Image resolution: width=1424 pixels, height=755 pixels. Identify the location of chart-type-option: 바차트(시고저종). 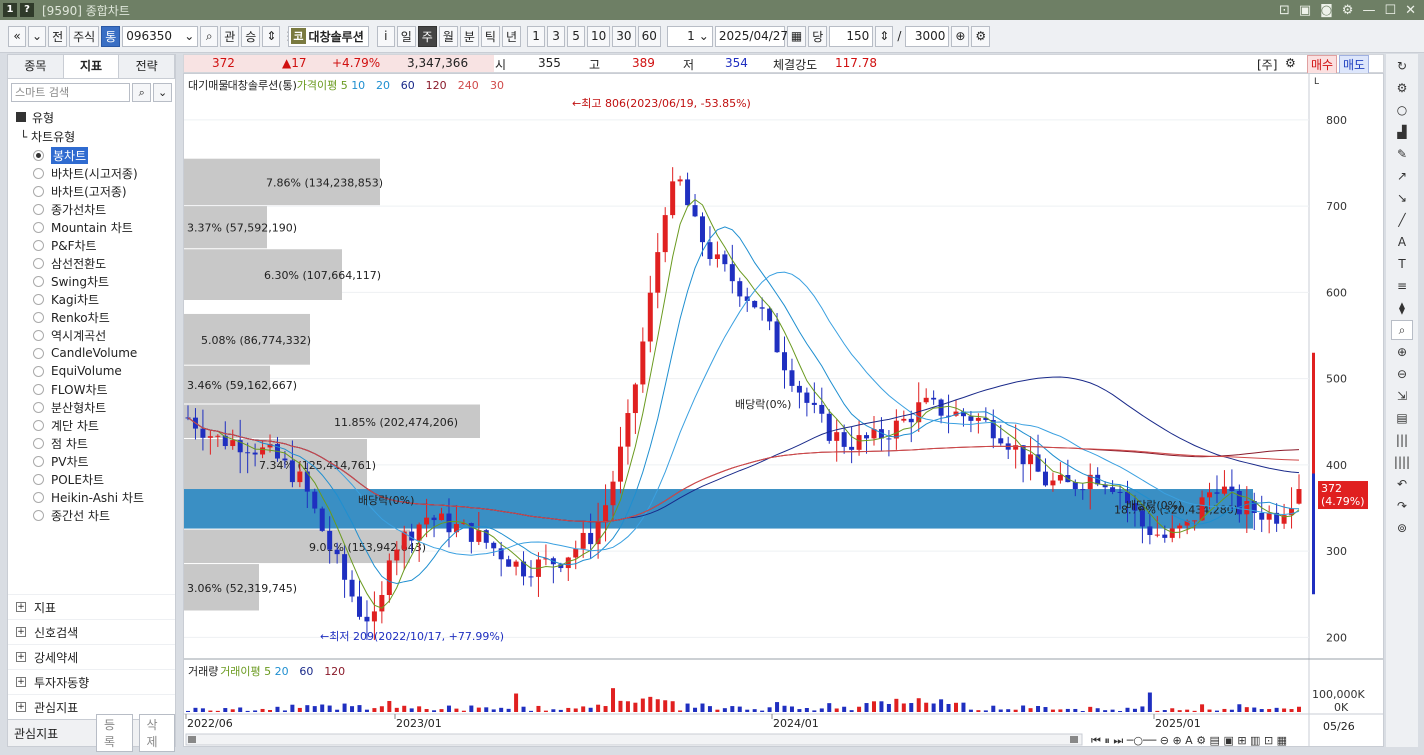
(91, 173).